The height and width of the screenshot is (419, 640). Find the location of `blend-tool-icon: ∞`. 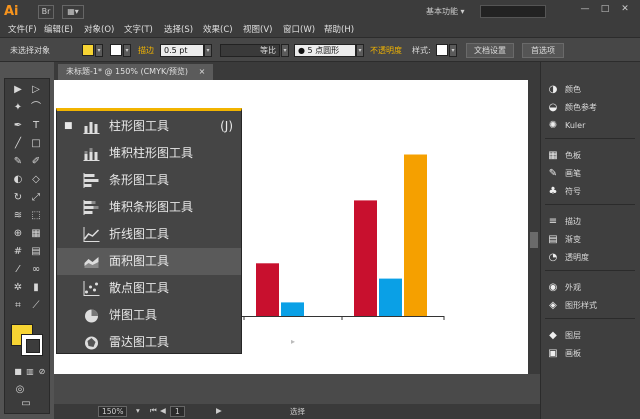

blend-tool-icon: ∞ is located at coordinates (36, 270).